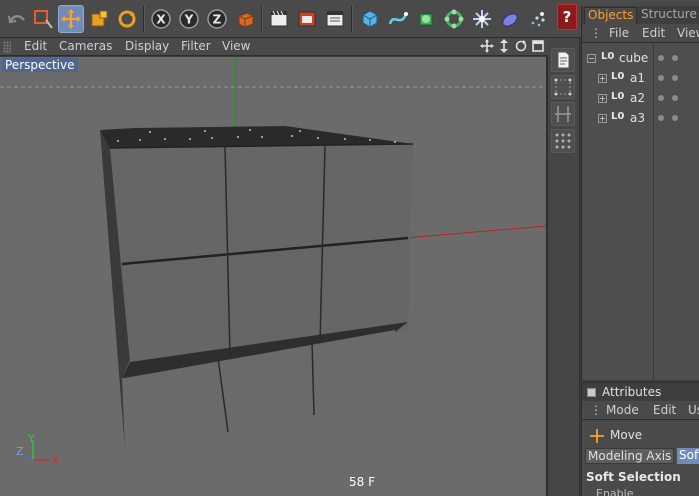 This screenshot has height=496, width=699. Describe the element at coordinates (615, 491) in the screenshot. I see `enable-label: Enable` at that location.